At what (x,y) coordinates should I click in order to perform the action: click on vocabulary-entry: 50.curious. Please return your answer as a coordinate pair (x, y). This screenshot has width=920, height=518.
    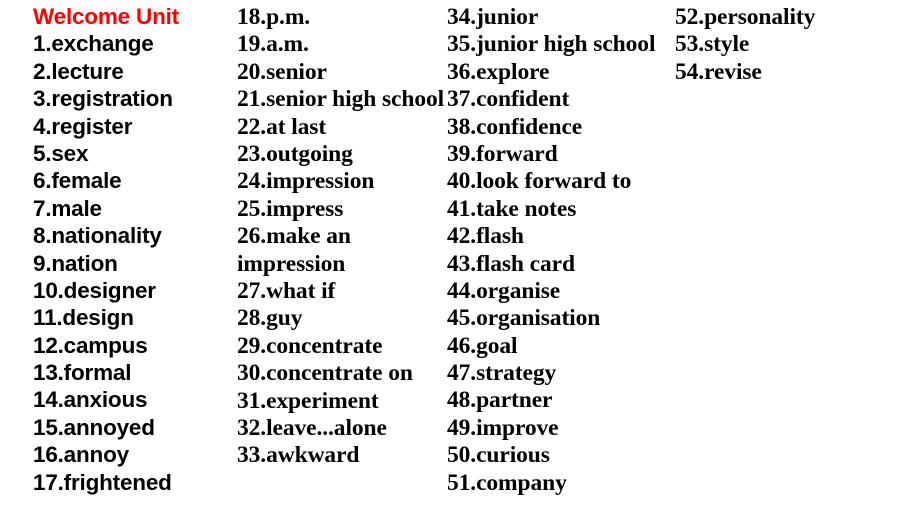
    Looking at the image, I should click on (498, 455).